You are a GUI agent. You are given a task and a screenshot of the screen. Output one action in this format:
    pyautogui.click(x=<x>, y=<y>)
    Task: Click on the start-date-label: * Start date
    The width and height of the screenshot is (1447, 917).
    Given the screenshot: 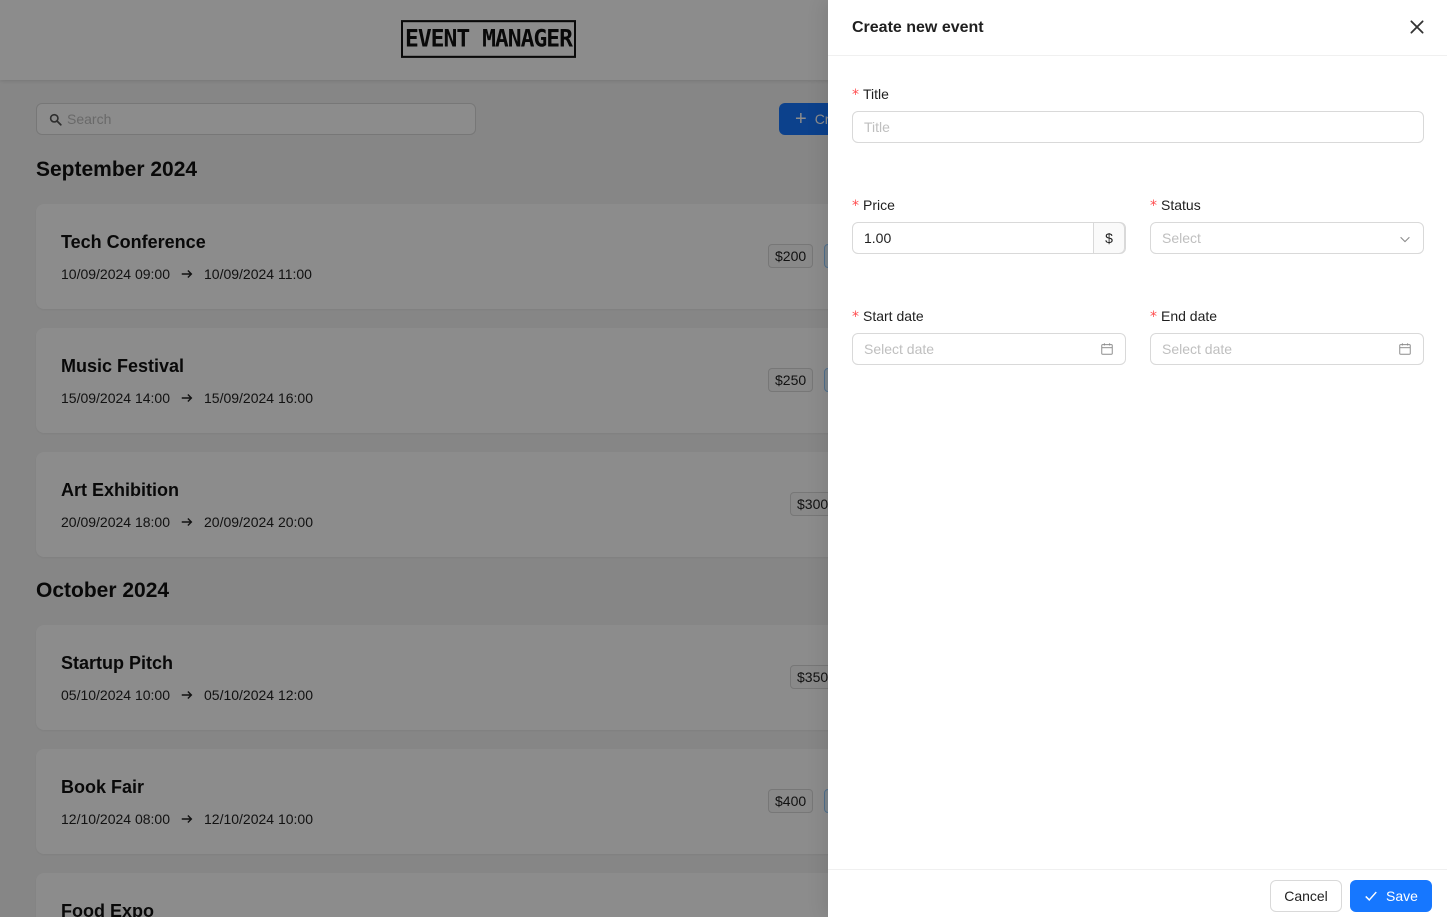 What is the action you would take?
    pyautogui.click(x=888, y=316)
    